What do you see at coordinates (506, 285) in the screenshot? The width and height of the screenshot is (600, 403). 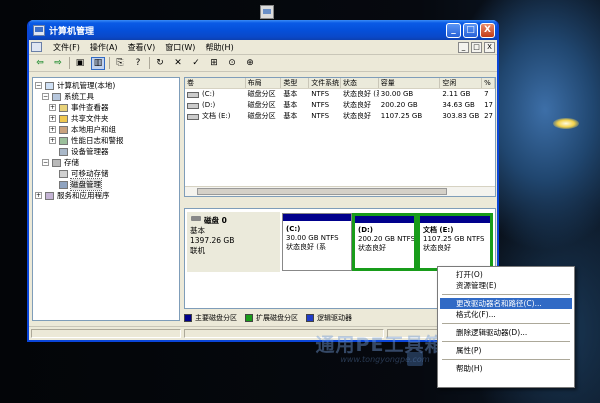 I see `menu-explore: 资源管理(E)` at bounding box center [506, 285].